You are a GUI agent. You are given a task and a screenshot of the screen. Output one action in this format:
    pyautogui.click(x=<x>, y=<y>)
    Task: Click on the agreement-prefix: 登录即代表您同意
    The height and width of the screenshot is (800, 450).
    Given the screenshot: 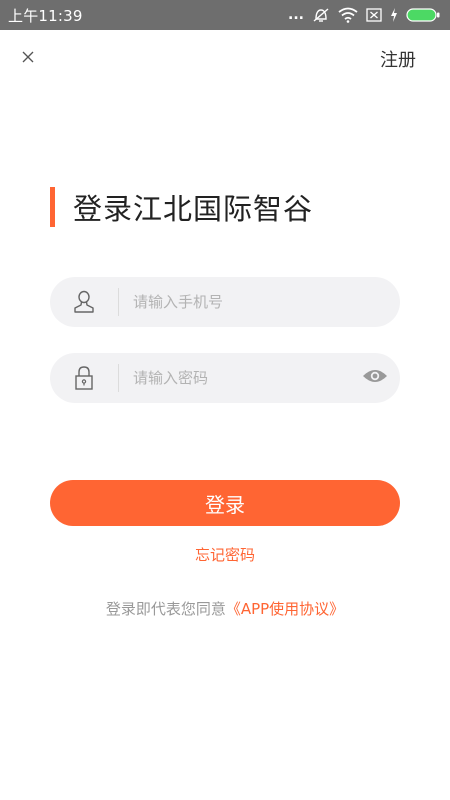 What is the action you would take?
    pyautogui.click(x=165, y=609)
    